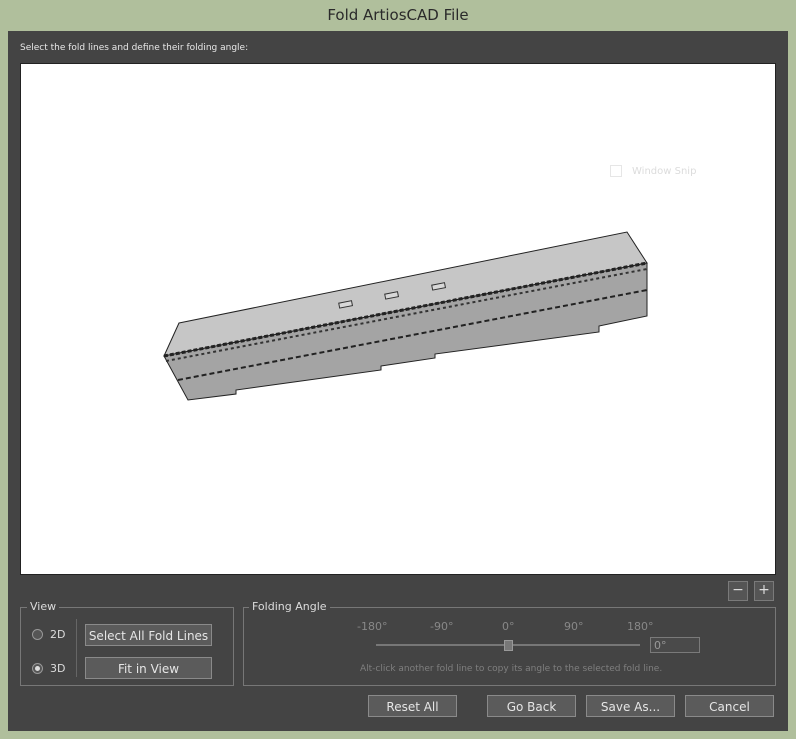  What do you see at coordinates (372, 626) in the screenshot?
I see `tick-minus-180: -180°` at bounding box center [372, 626].